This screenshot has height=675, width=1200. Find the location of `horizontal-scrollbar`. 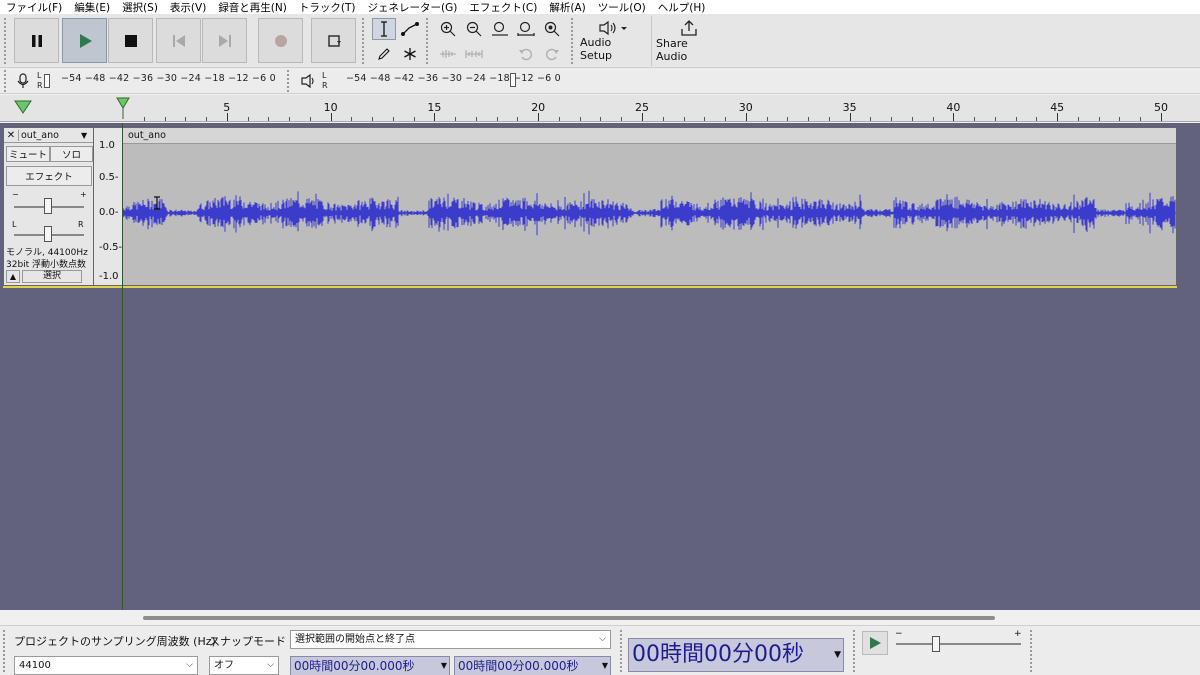

horizontal-scrollbar is located at coordinates (569, 618).